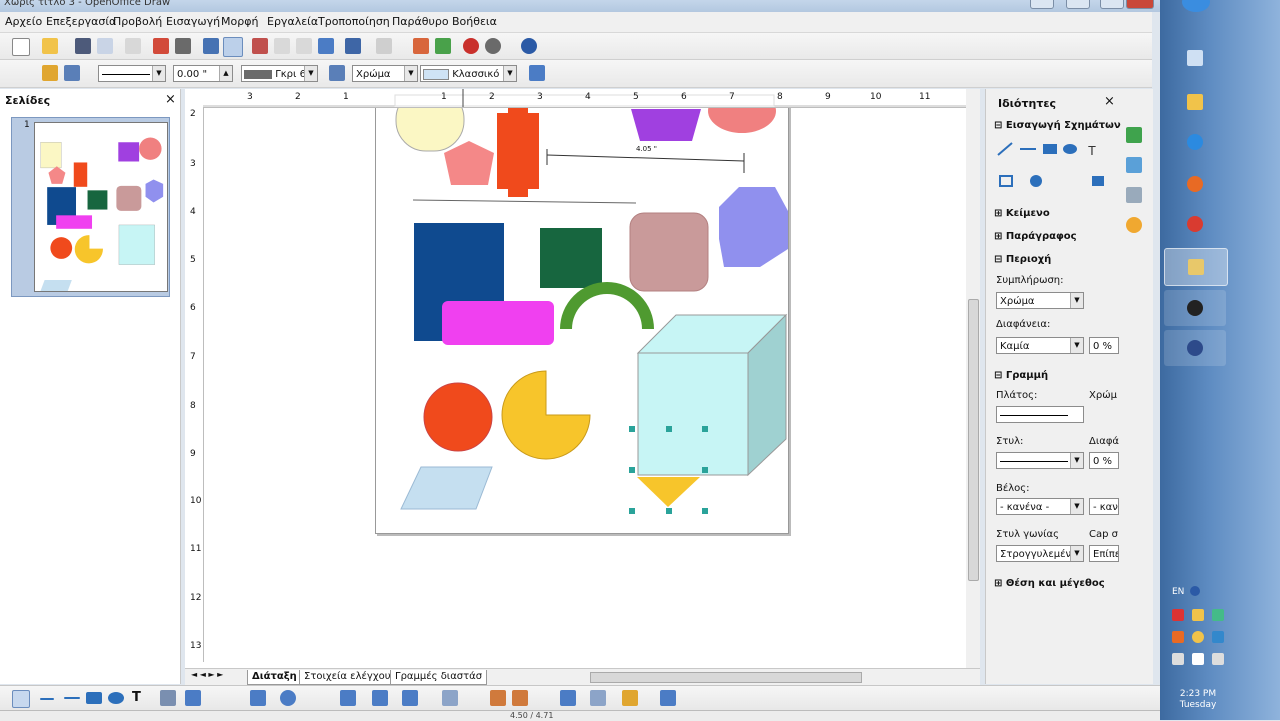  I want to click on shape-tools: T, so click(1060, 164).